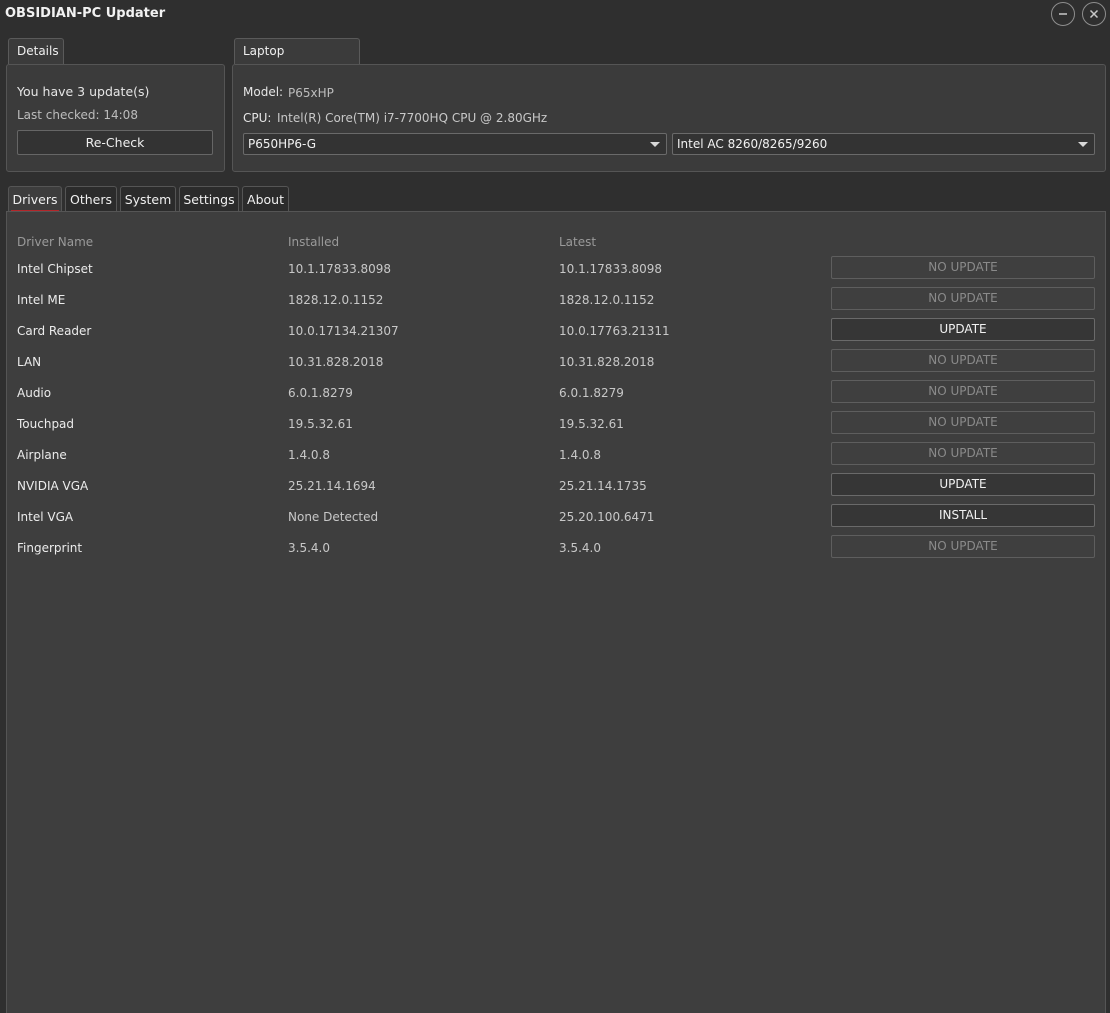 The width and height of the screenshot is (1110, 1013). Describe the element at coordinates (35, 199) in the screenshot. I see `tab-drivers: Drivers` at that location.